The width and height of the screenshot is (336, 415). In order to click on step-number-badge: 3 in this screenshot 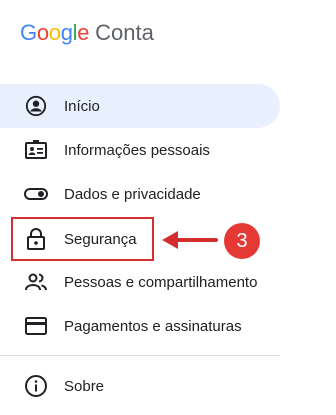, I will do `click(242, 241)`.